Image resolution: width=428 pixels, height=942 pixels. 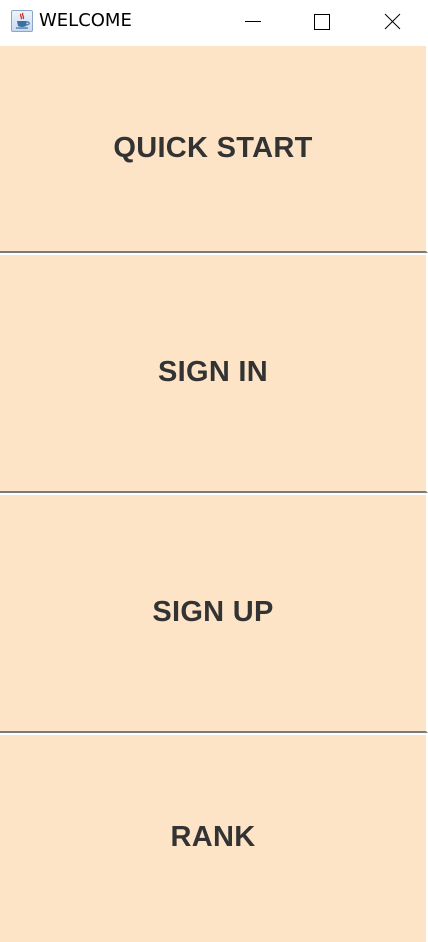 I want to click on rank-label: RANK, so click(x=213, y=837).